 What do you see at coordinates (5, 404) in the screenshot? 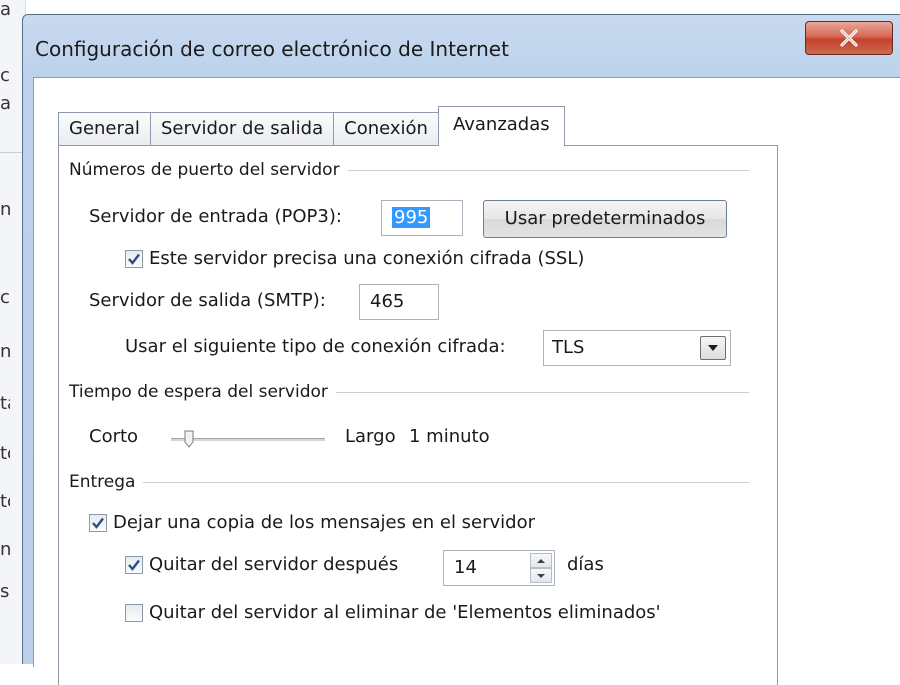
I see `background-text: ta` at bounding box center [5, 404].